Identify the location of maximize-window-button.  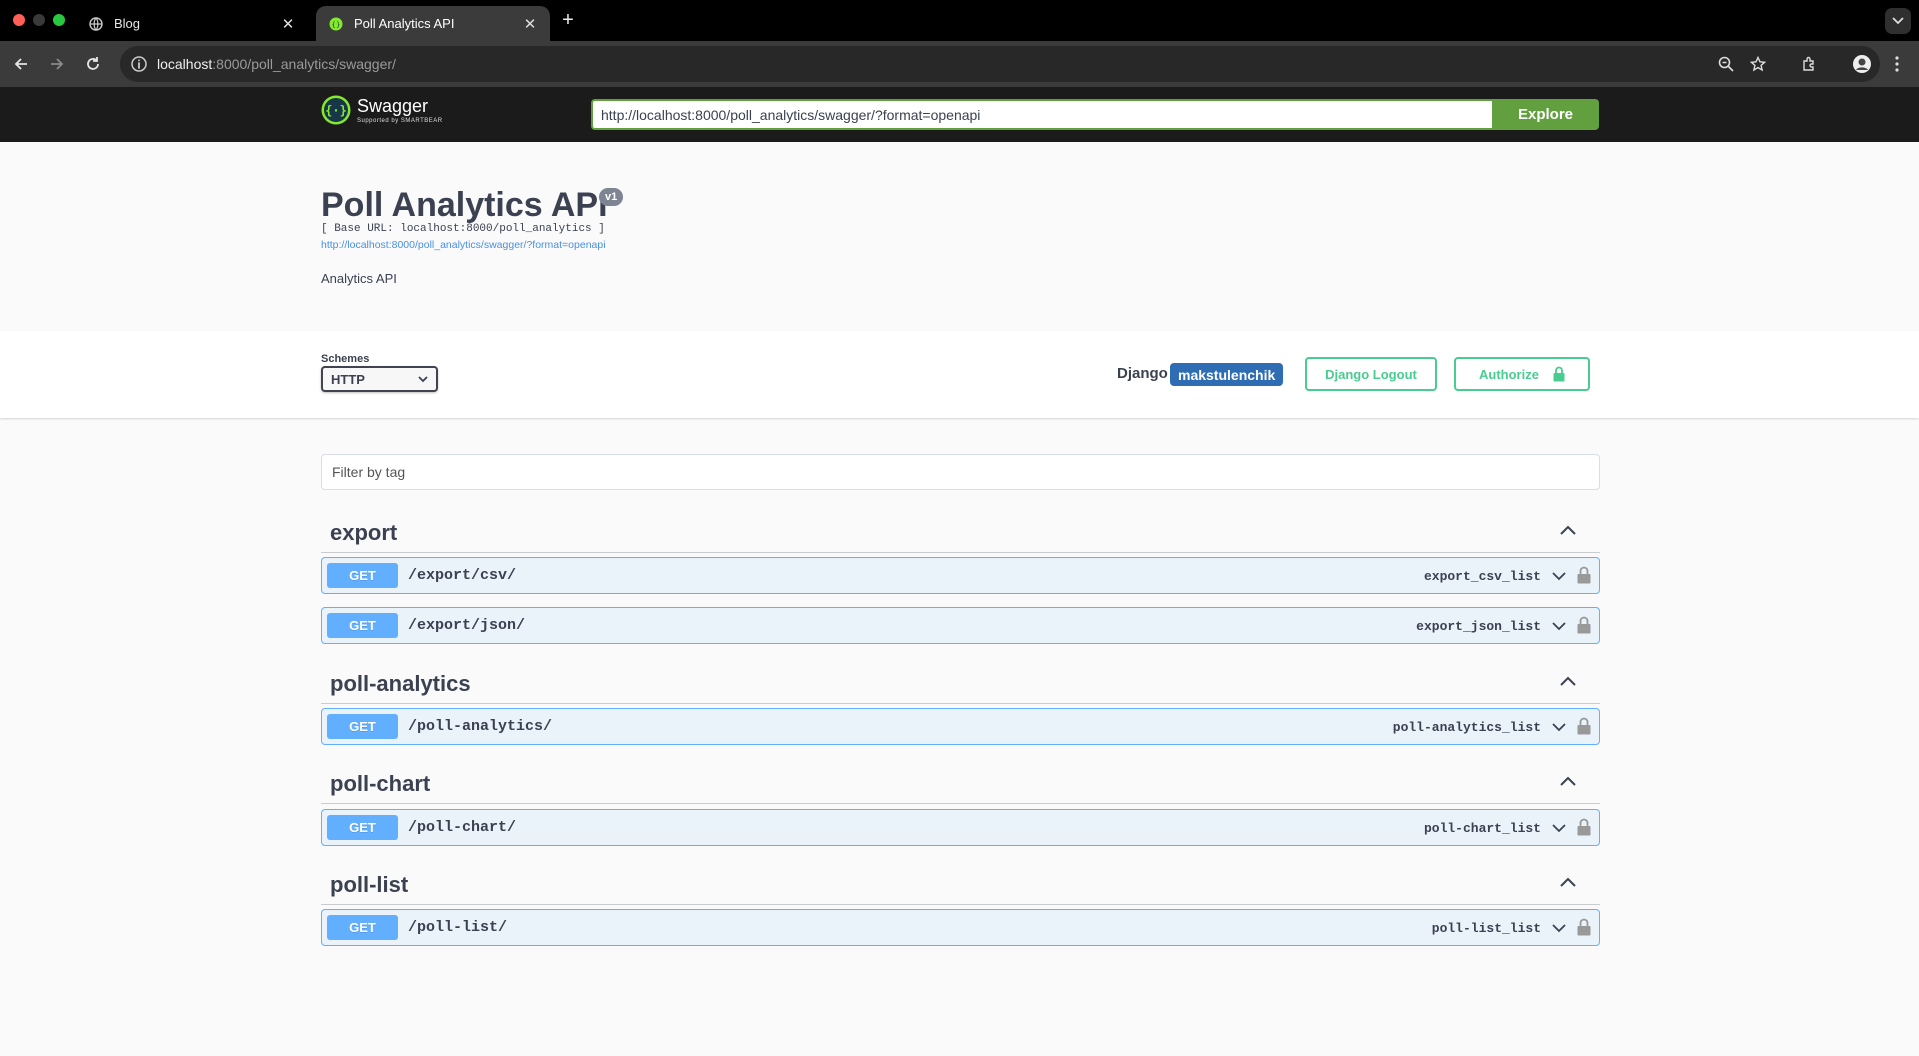
(59, 20).